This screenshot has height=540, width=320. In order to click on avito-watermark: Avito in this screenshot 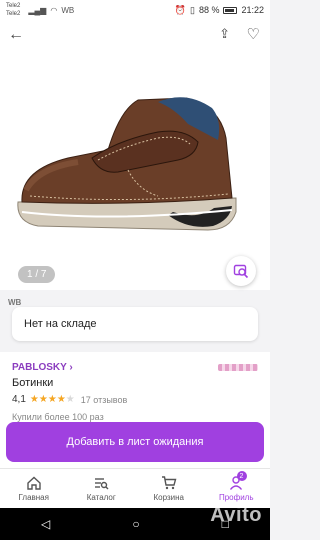, I will do `click(236, 515)`.